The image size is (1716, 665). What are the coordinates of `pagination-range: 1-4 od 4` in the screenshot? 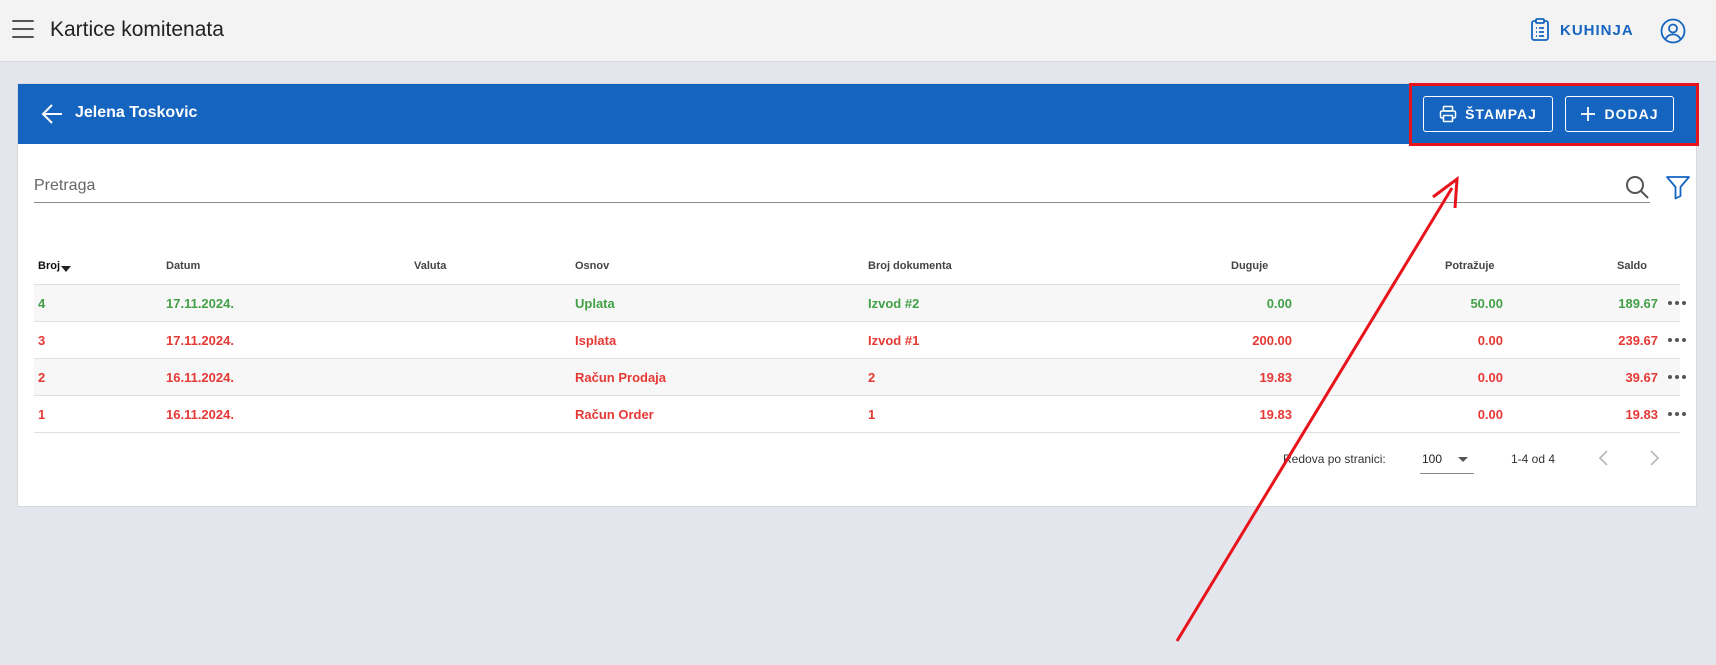 It's located at (1533, 459).